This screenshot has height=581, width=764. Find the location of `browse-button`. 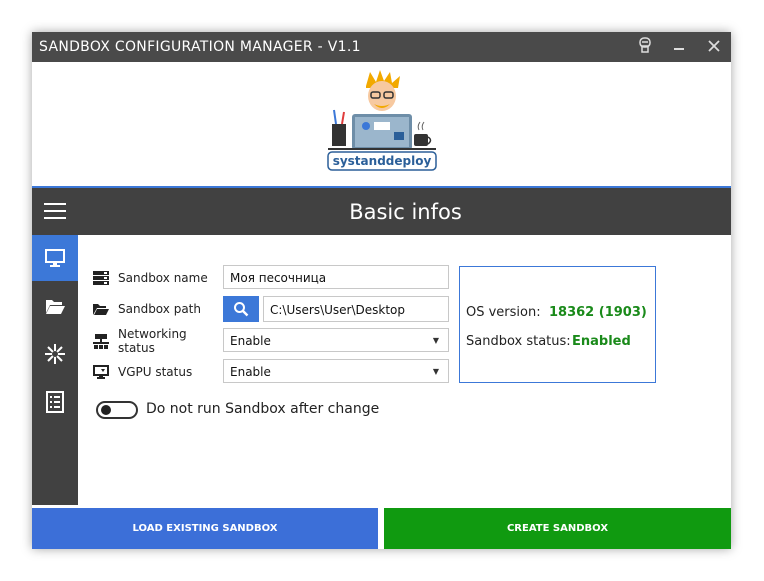

browse-button is located at coordinates (241, 309).